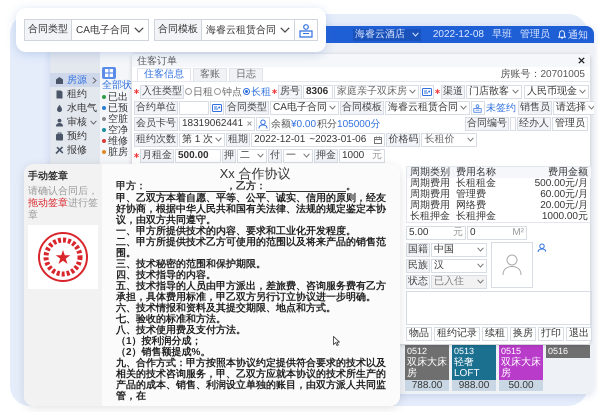 The height and width of the screenshot is (412, 598). I want to click on sidebar-item: 审核, so click(75, 122).